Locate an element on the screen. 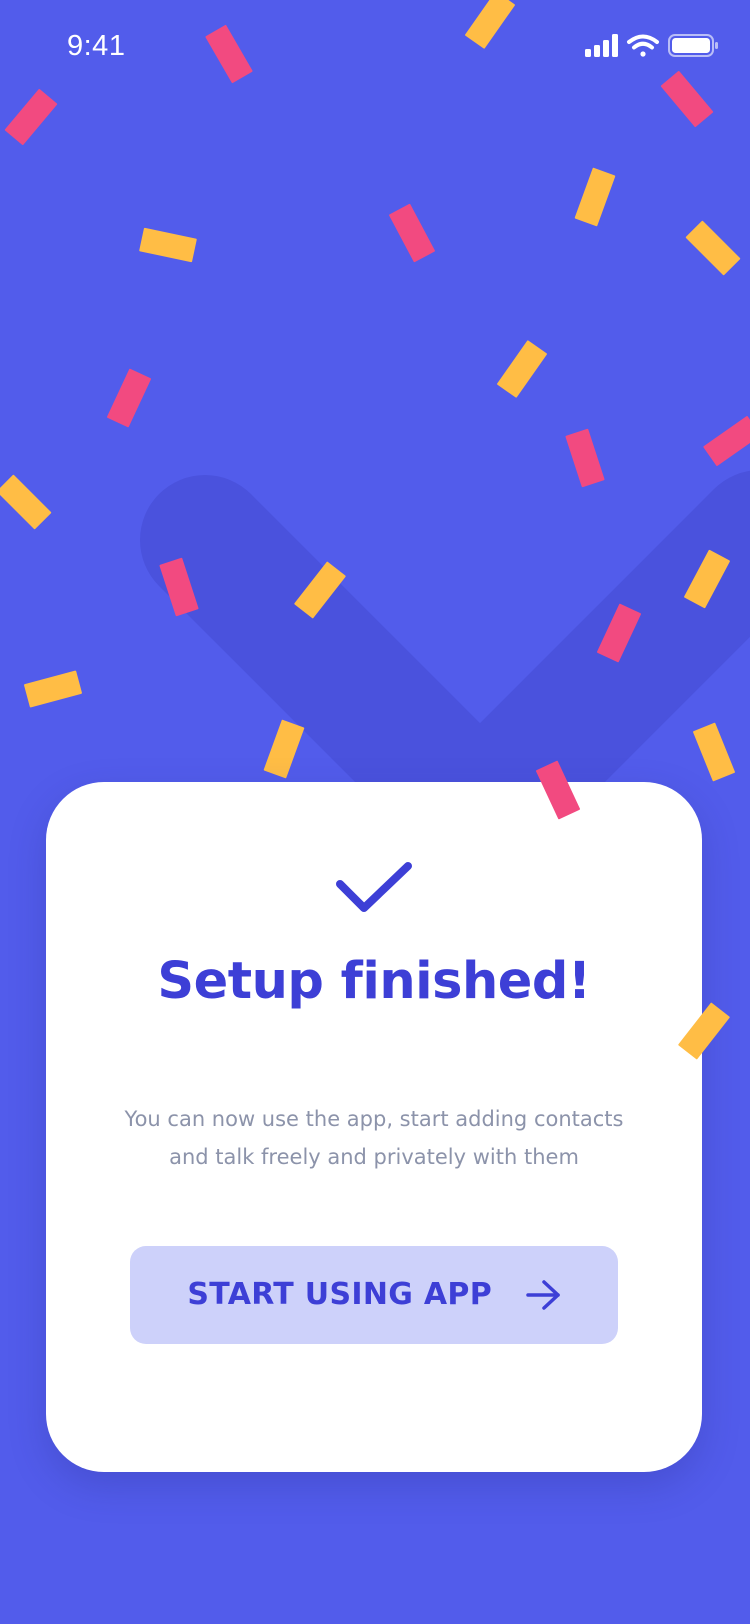 The height and width of the screenshot is (1624, 750). start-using-app-button: START USING APP is located at coordinates (374, 1295).